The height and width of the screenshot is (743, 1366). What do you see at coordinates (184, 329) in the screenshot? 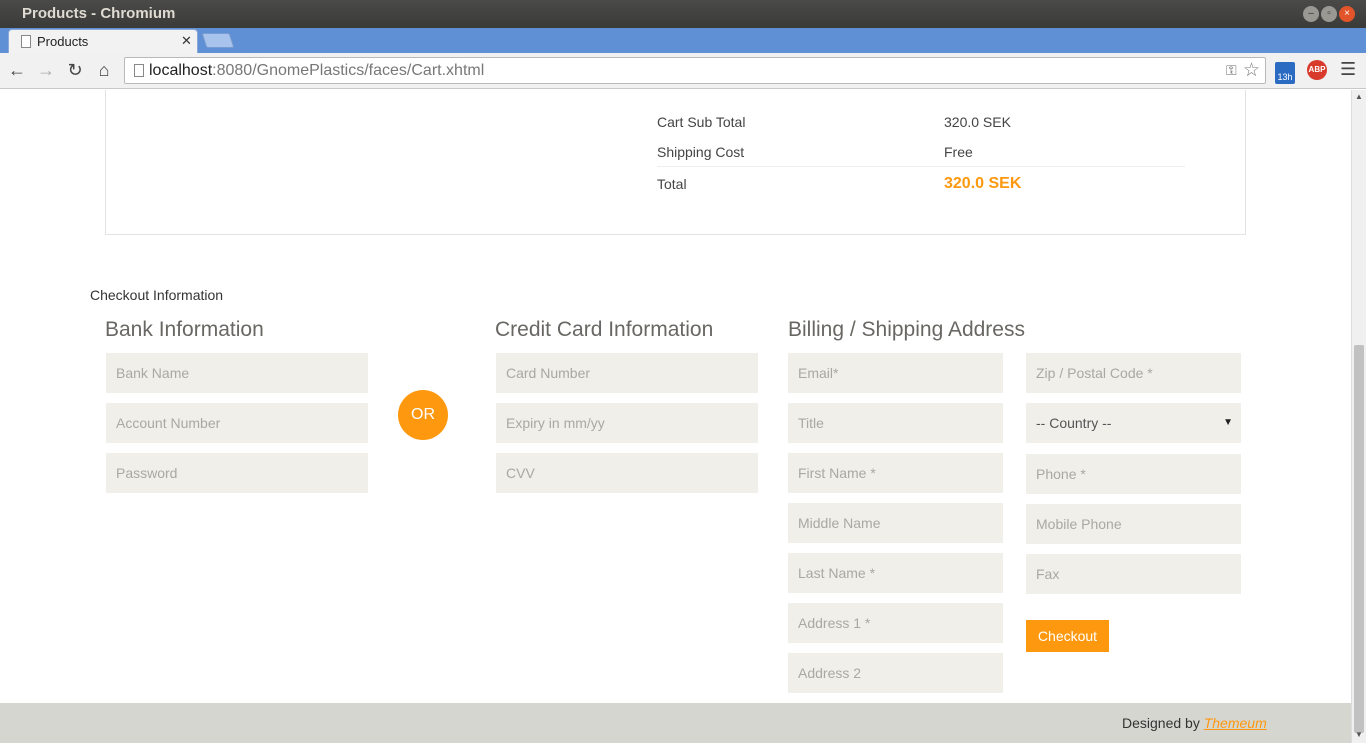
I see `bank-heading: Bank Information` at bounding box center [184, 329].